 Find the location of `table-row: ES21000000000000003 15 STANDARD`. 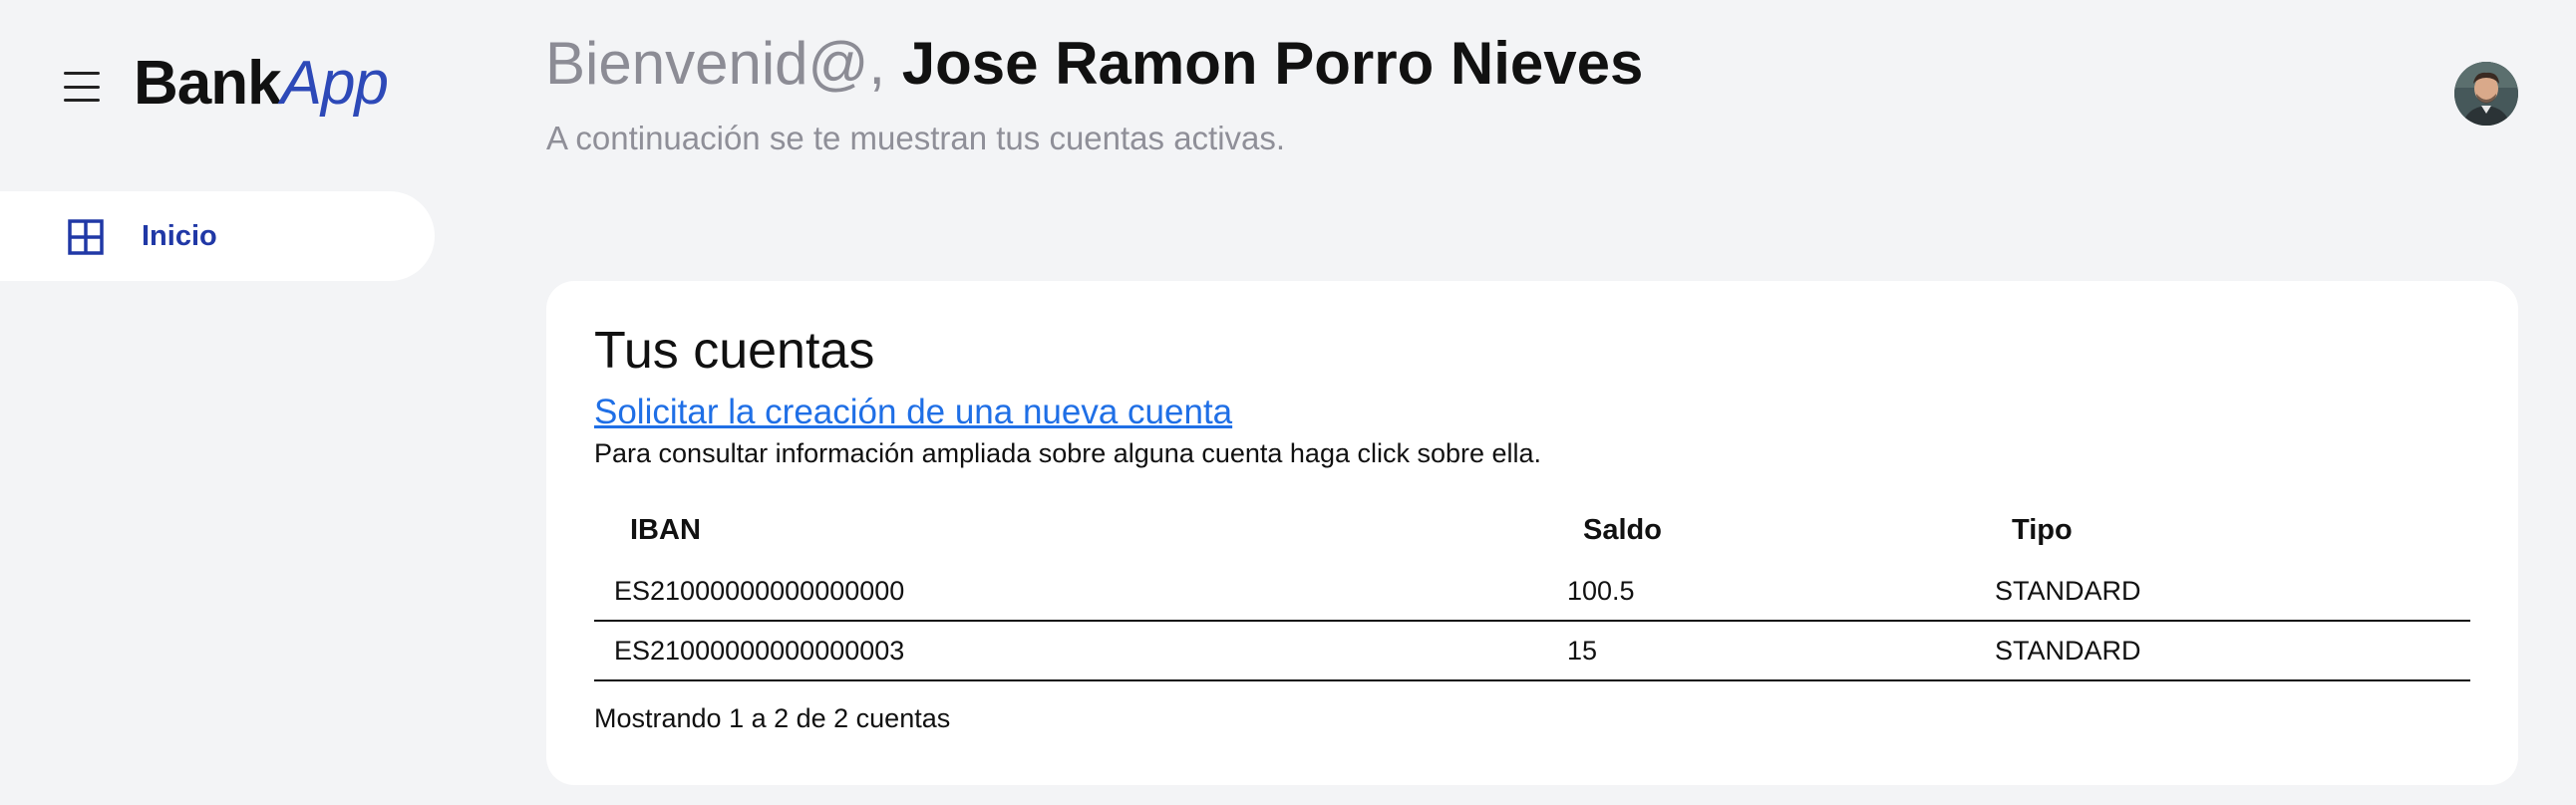

table-row: ES21000000000000003 15 STANDARD is located at coordinates (1532, 651).